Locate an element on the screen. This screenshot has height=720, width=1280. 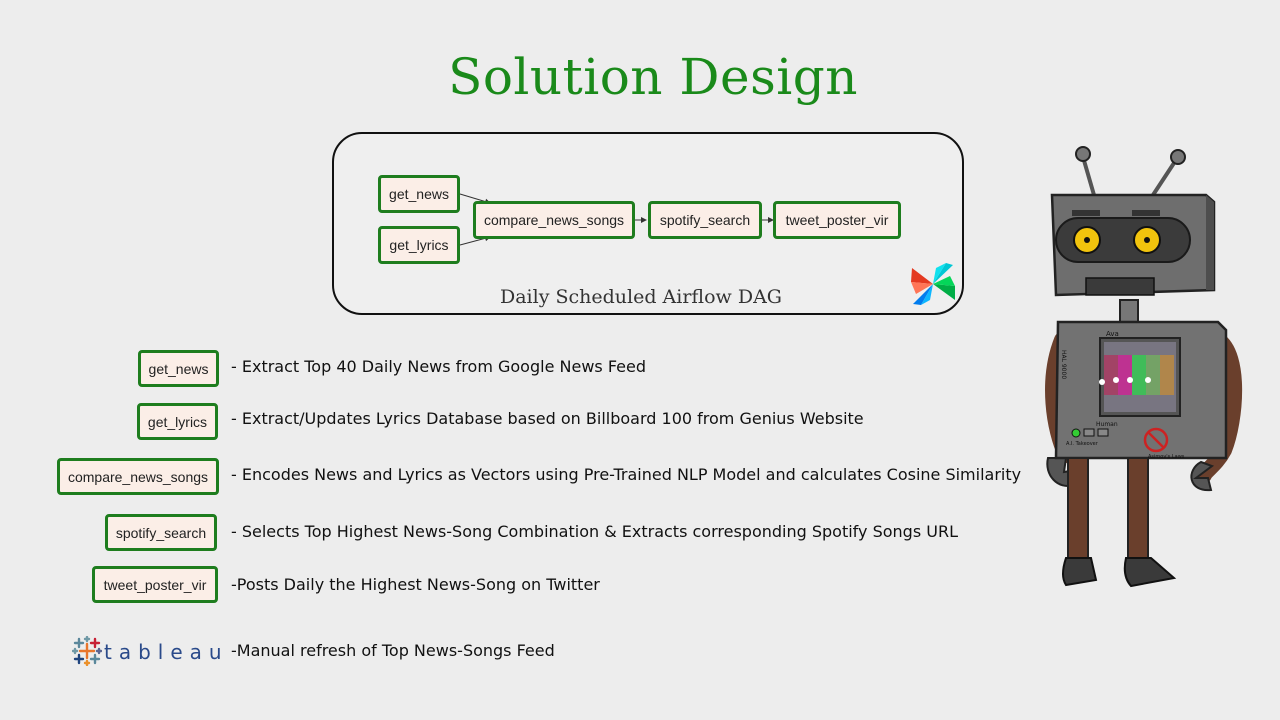
task-label-compare-news-songs: compare_news_songs is located at coordinates (138, 476).